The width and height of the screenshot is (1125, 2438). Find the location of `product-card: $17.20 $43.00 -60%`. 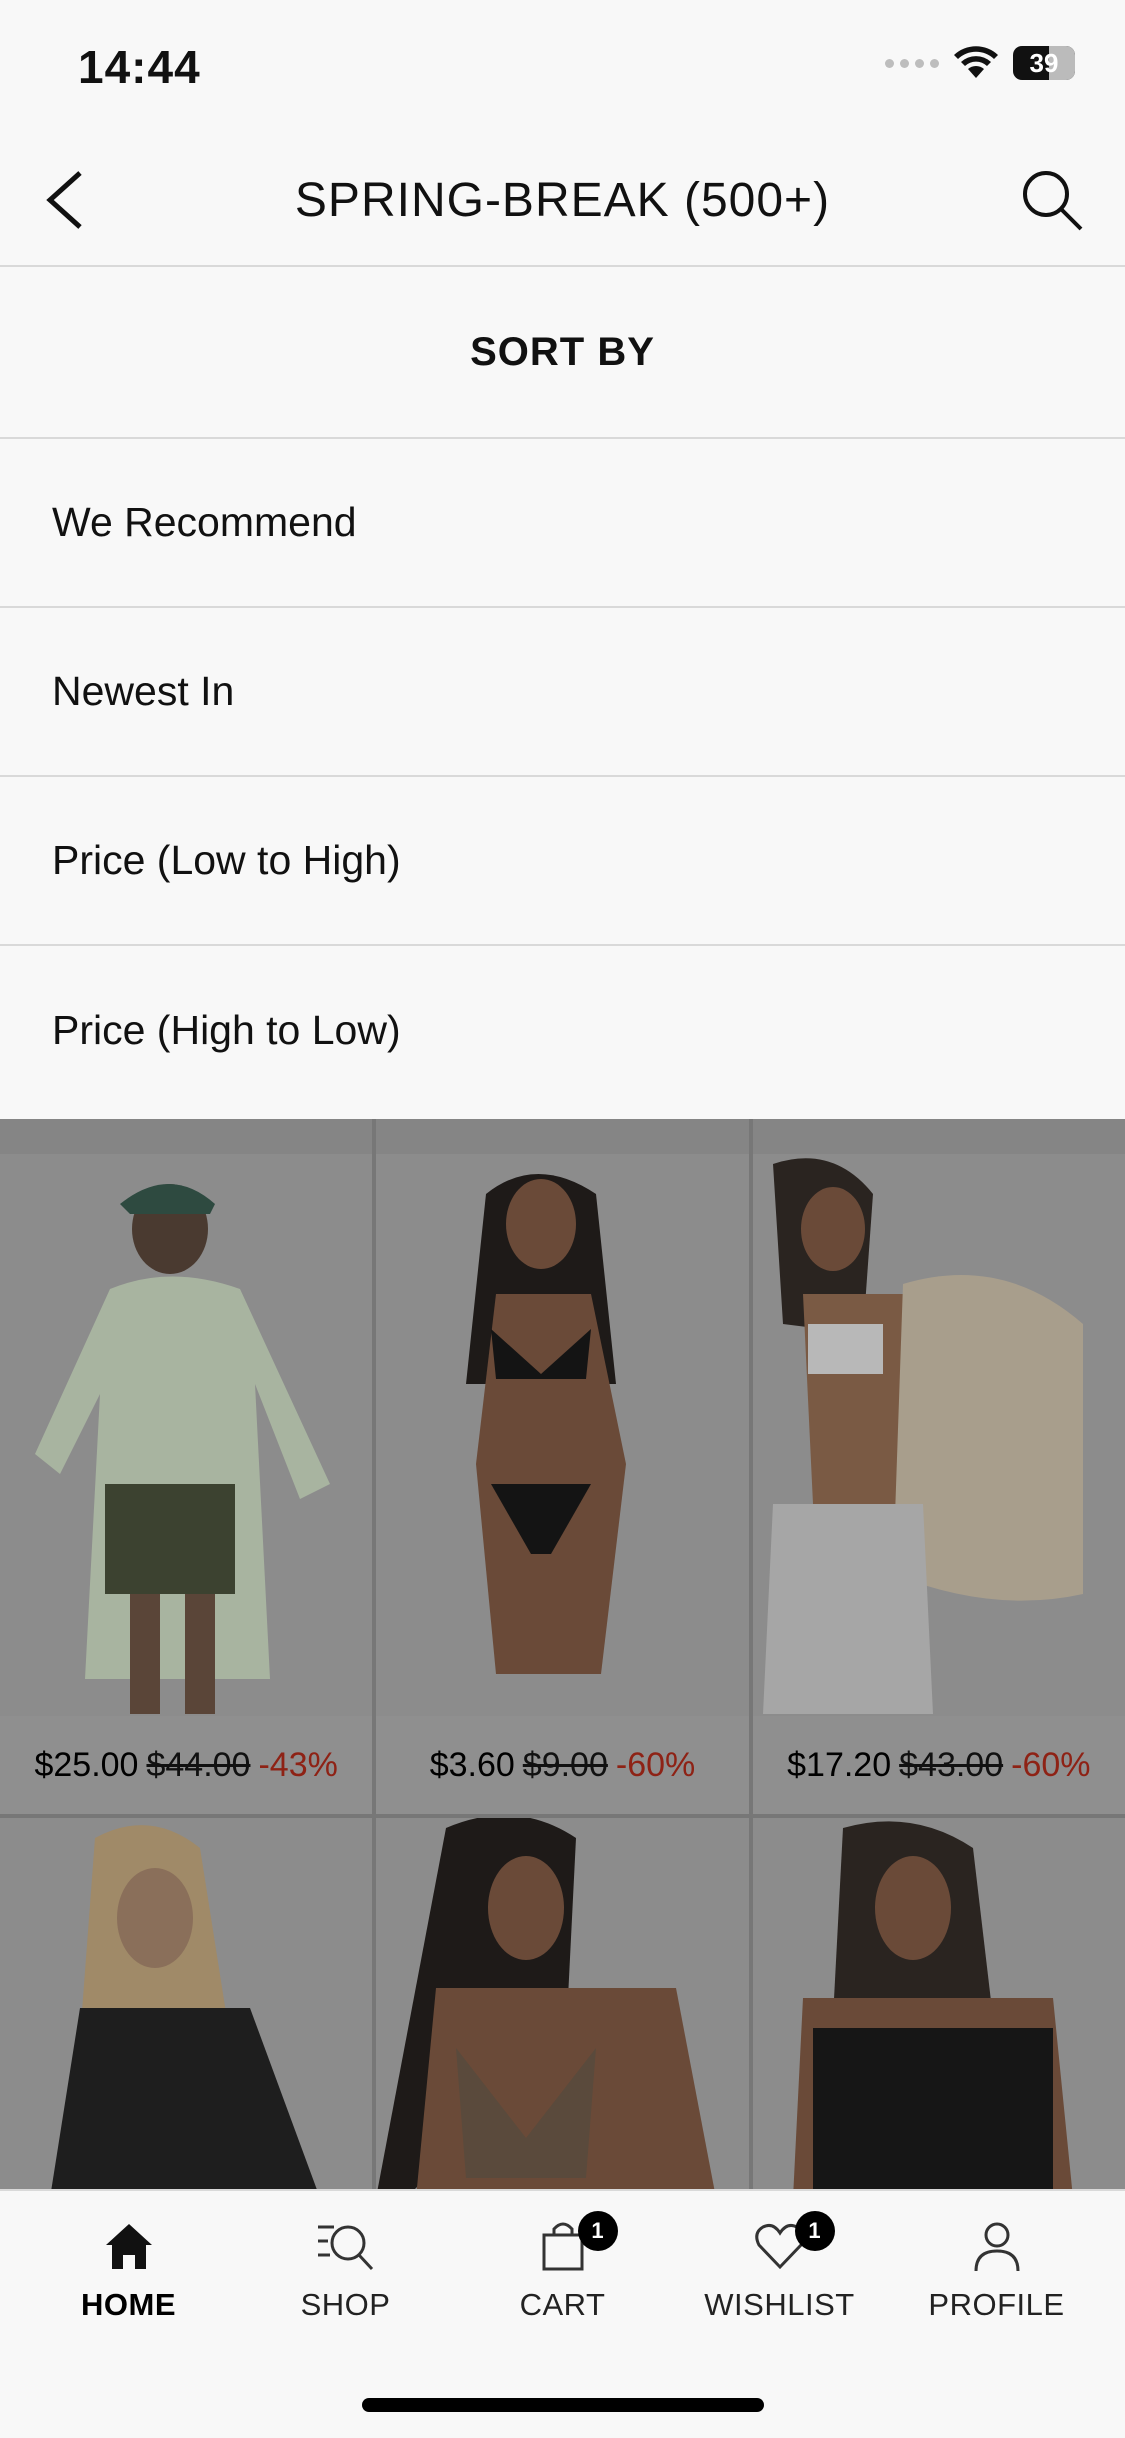

product-card: $17.20 $43.00 -60% is located at coordinates (938, 1466).